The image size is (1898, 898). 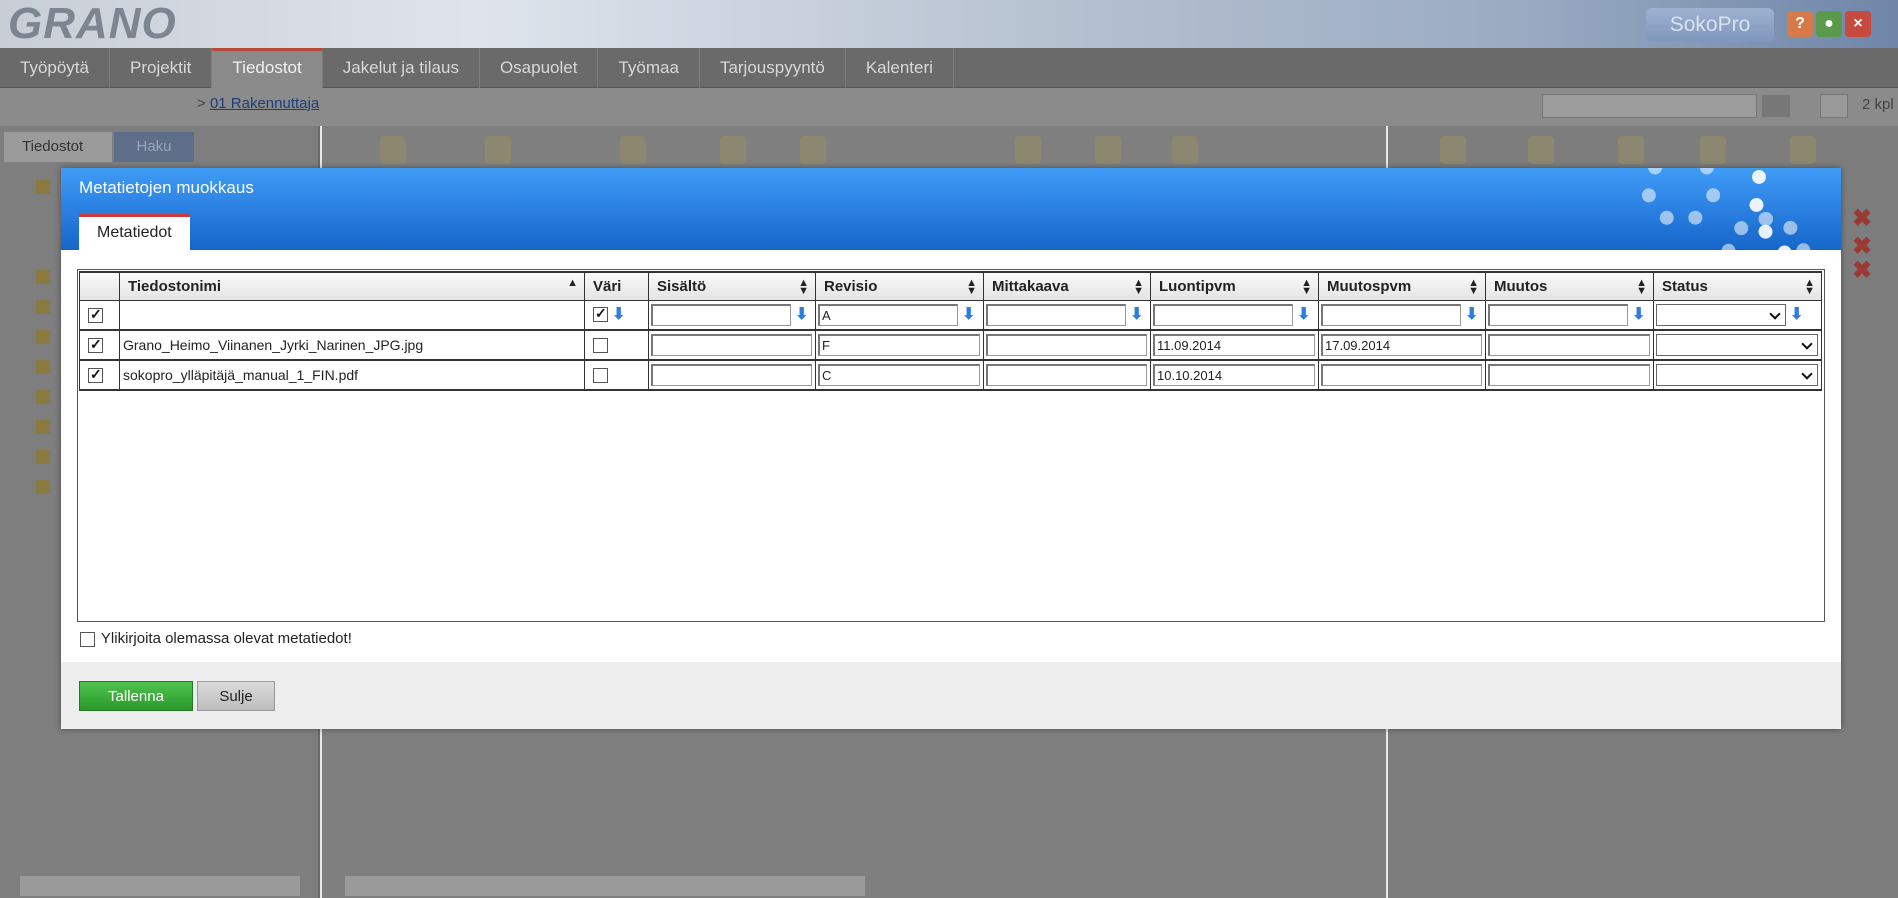 I want to click on color-all-checkbox, so click(x=600, y=314).